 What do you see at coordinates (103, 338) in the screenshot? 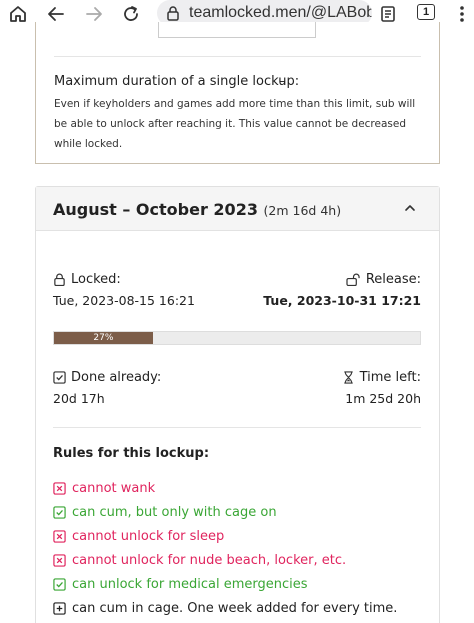
I see `progress-fill: 27%` at bounding box center [103, 338].